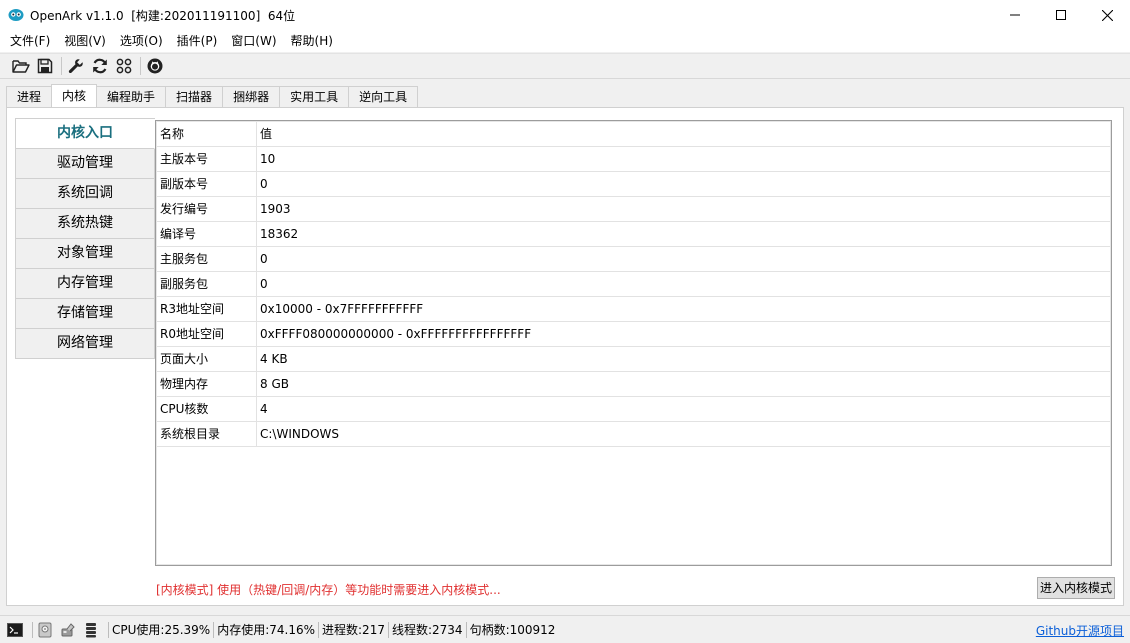  What do you see at coordinates (314, 97) in the screenshot?
I see `tab-utilities: 实用工具` at bounding box center [314, 97].